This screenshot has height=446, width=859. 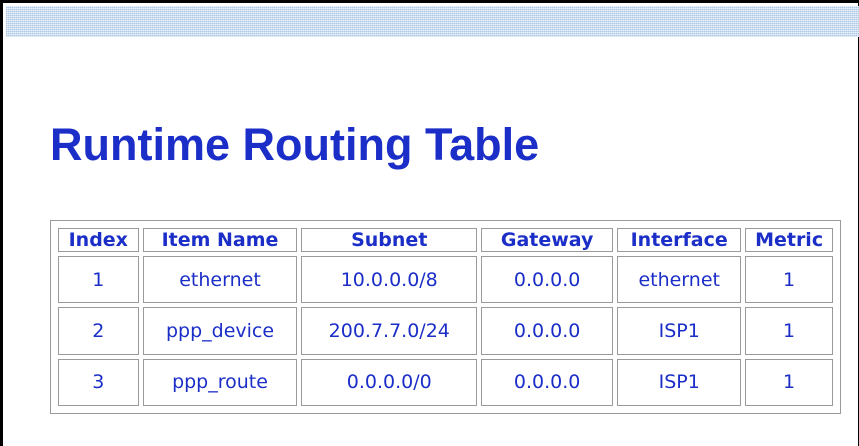 What do you see at coordinates (789, 240) in the screenshot?
I see `column-header-metric: Metric` at bounding box center [789, 240].